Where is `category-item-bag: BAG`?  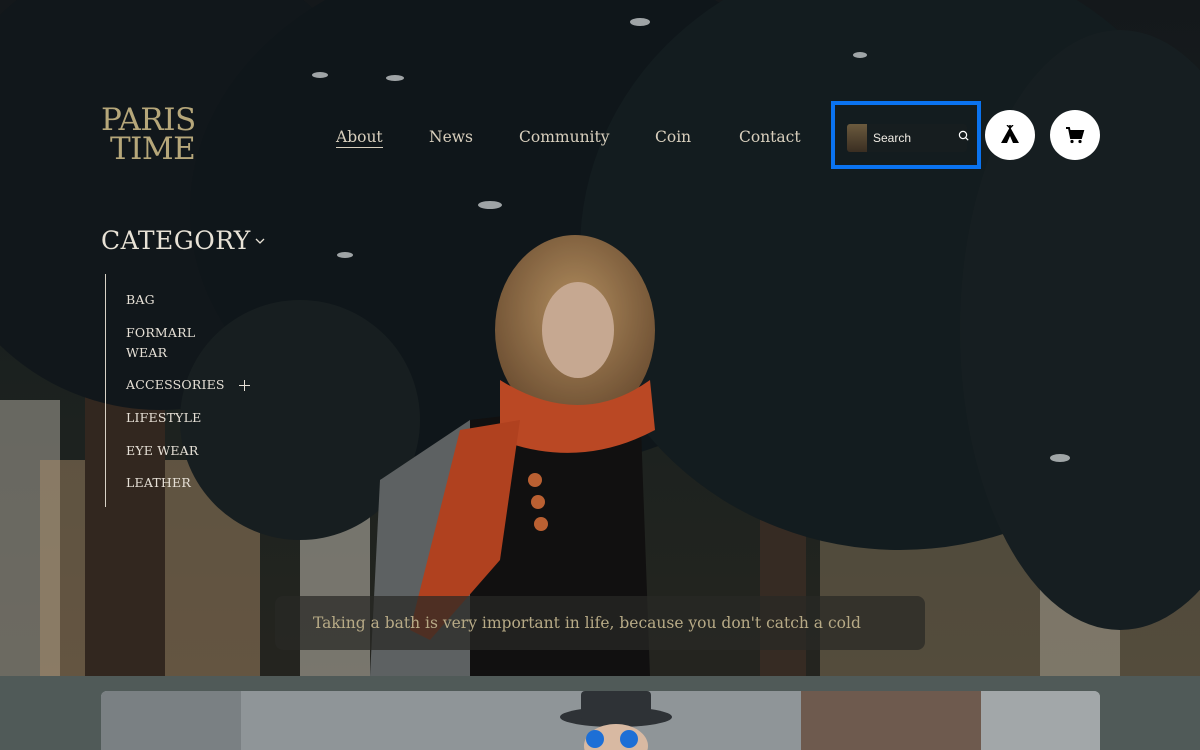
category-item-bag: BAG is located at coordinates (140, 300).